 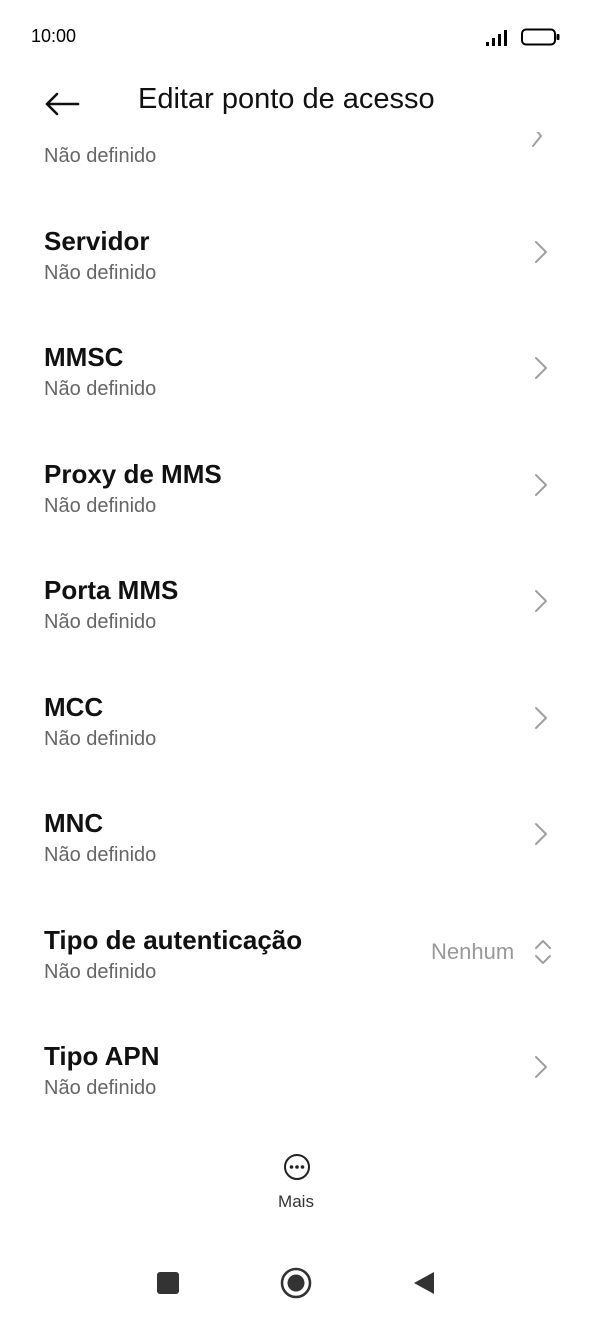 What do you see at coordinates (473, 951) in the screenshot?
I see `auth-type-value: Nenhum` at bounding box center [473, 951].